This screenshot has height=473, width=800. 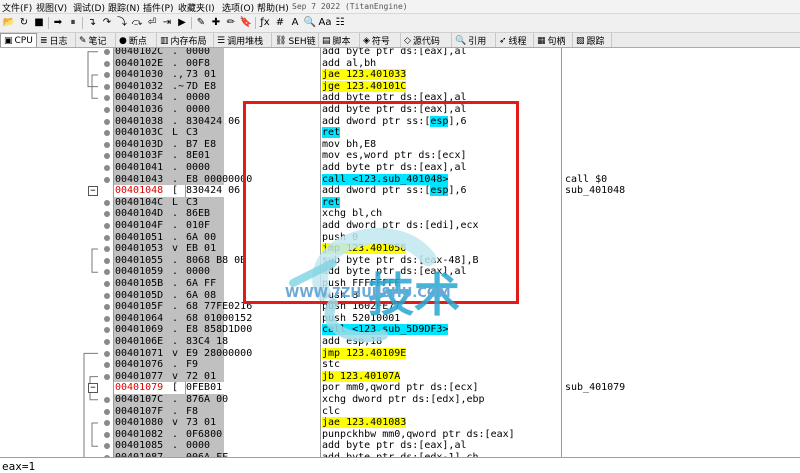 What do you see at coordinates (553, 40) in the screenshot?
I see `tab-12: ▦ 句柄` at bounding box center [553, 40].